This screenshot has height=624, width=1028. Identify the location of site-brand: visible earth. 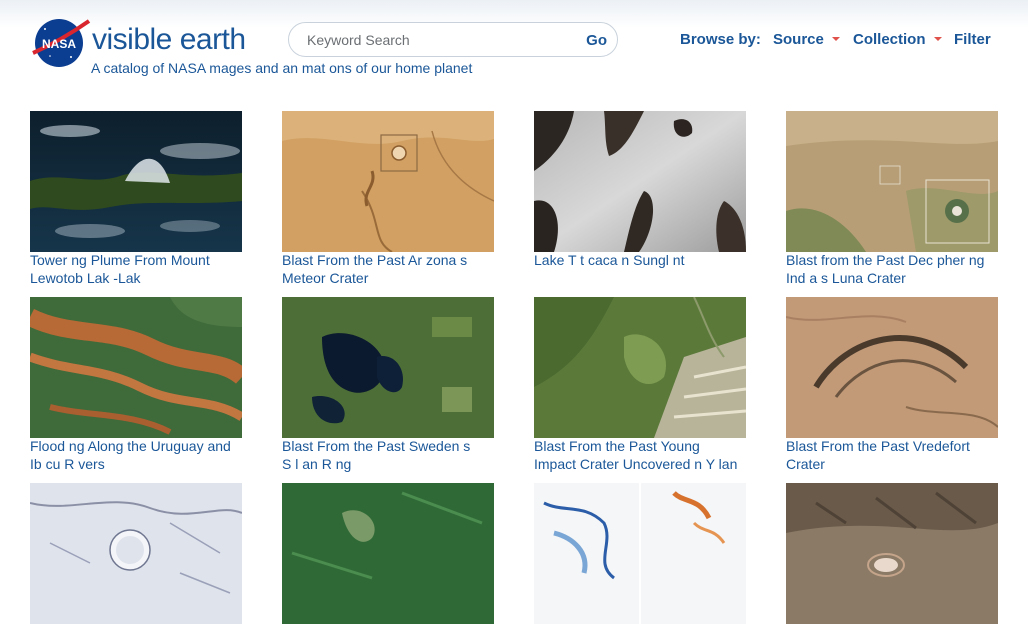
(169, 40).